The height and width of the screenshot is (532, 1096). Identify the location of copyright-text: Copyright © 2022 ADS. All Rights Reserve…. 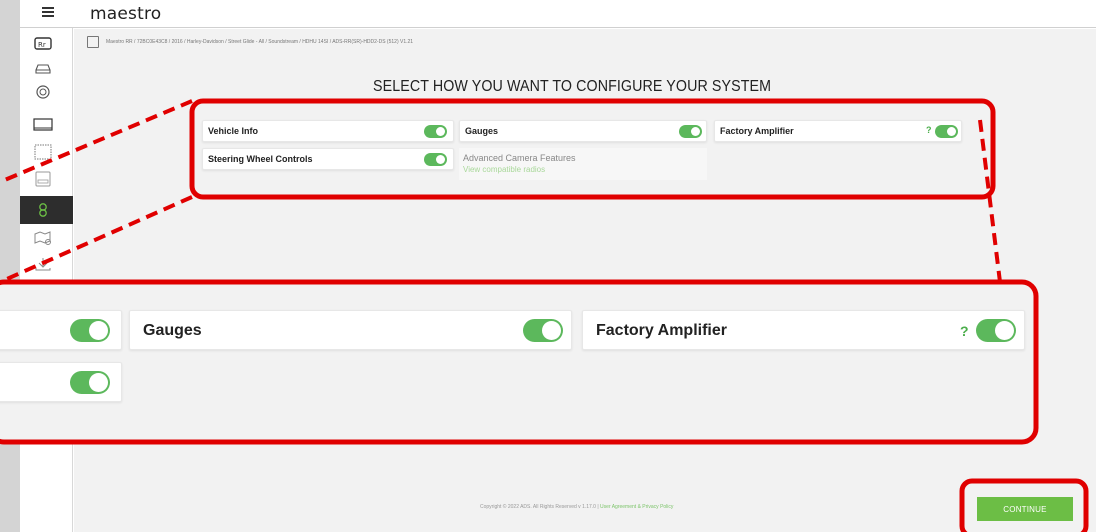
(540, 507).